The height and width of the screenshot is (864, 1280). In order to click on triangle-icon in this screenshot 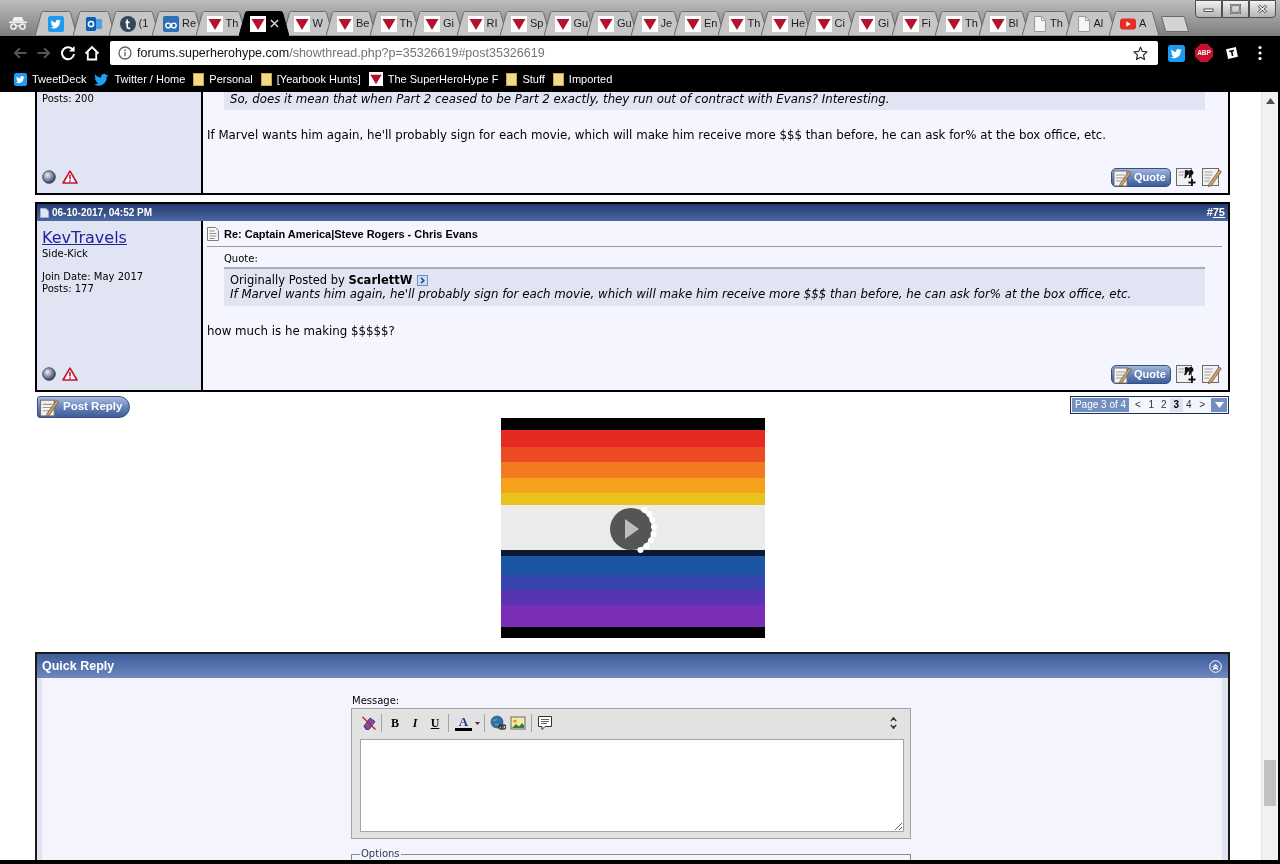, I will do `click(375, 79)`.